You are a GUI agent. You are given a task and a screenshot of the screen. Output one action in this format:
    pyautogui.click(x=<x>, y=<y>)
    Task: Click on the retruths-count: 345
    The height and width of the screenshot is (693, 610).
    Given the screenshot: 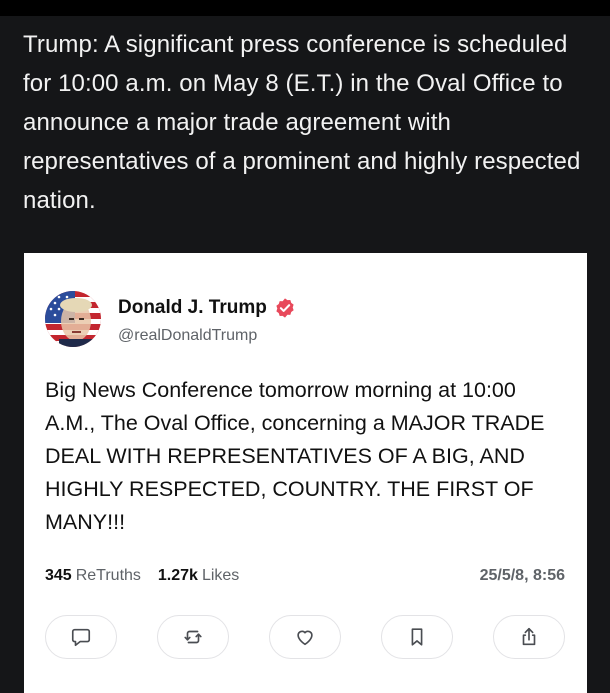 What is the action you would take?
    pyautogui.click(x=58, y=576)
    